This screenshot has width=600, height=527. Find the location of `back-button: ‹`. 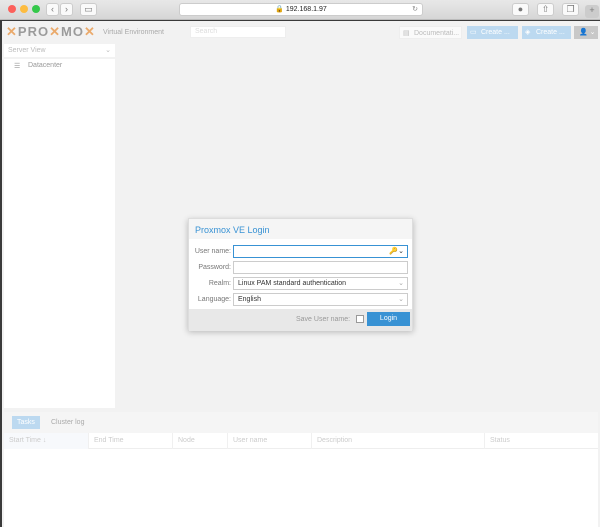

back-button: ‹ is located at coordinates (52, 9).